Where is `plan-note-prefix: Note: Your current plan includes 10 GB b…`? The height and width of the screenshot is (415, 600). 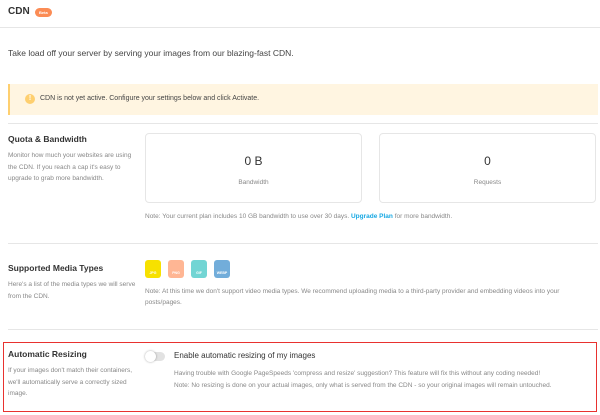 plan-note-prefix: Note: Your current plan includes 10 GB b… is located at coordinates (247, 216).